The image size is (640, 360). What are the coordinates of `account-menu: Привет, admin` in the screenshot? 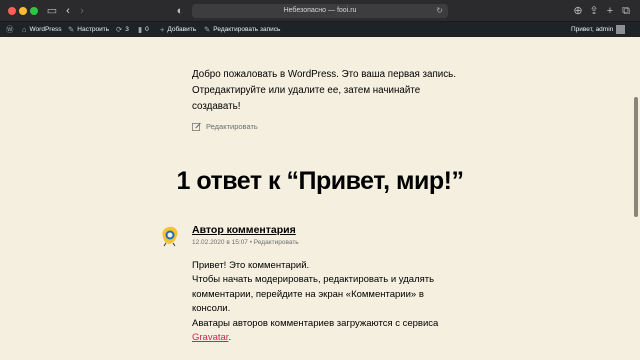 It's located at (598, 29).